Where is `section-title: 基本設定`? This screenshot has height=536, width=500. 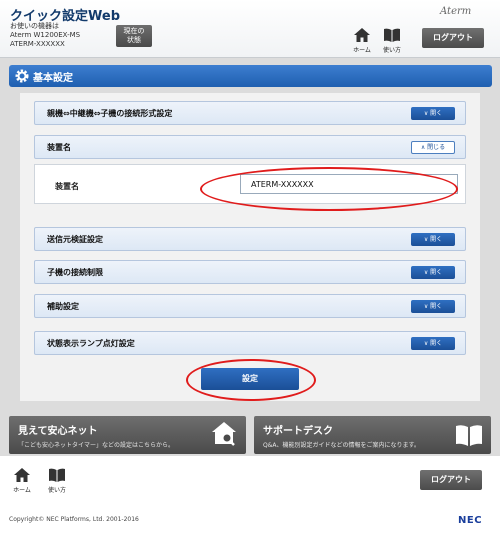
section-title: 基本設定 is located at coordinates (53, 78).